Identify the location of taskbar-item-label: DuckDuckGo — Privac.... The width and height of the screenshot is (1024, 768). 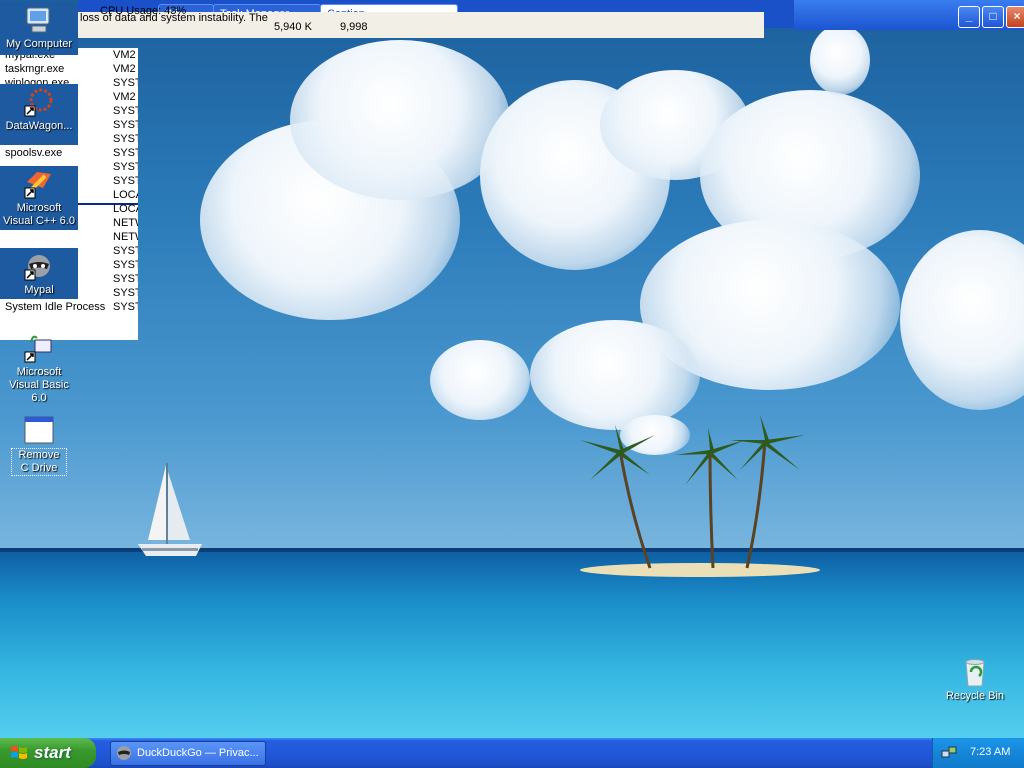
(198, 753).